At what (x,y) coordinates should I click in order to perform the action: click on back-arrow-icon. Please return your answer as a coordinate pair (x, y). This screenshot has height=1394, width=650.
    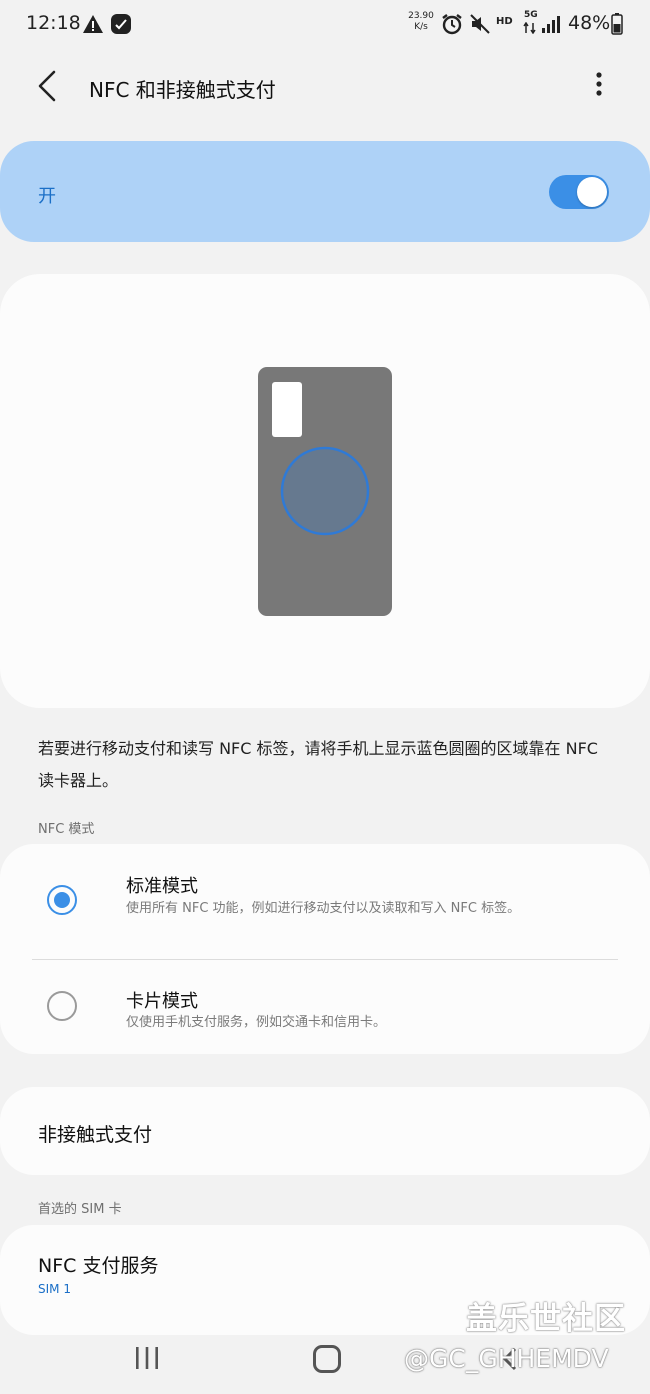
    Looking at the image, I should click on (47, 86).